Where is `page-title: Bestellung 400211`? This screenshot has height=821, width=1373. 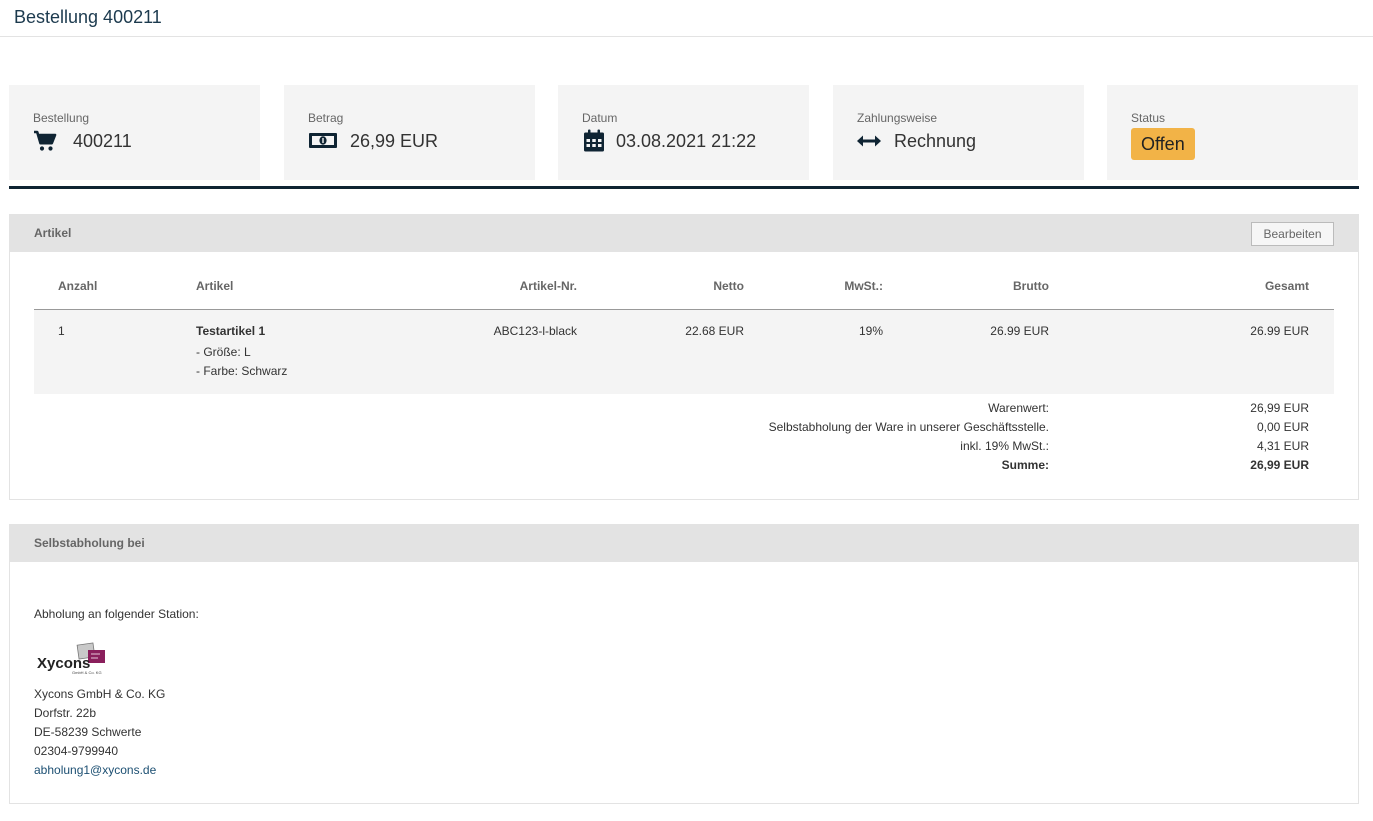
page-title: Bestellung 400211 is located at coordinates (88, 17).